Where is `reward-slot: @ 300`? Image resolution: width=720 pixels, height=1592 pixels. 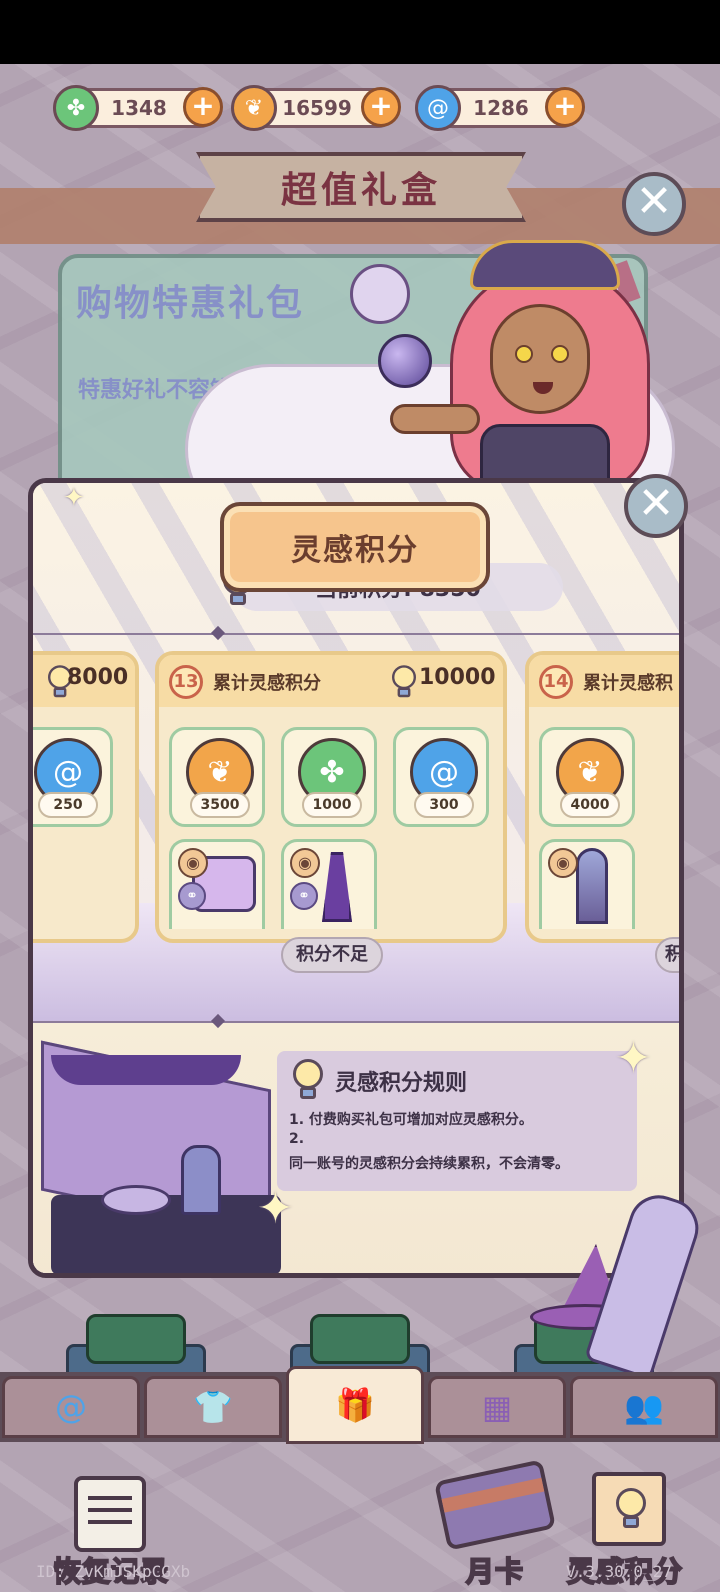
reward-slot: @ 300 is located at coordinates (441, 777).